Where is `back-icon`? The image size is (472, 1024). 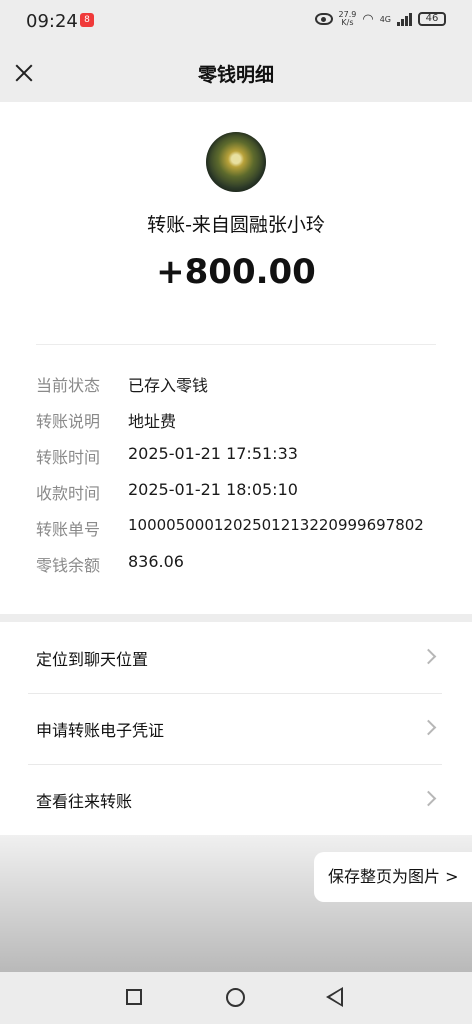 back-icon is located at coordinates (334, 997).